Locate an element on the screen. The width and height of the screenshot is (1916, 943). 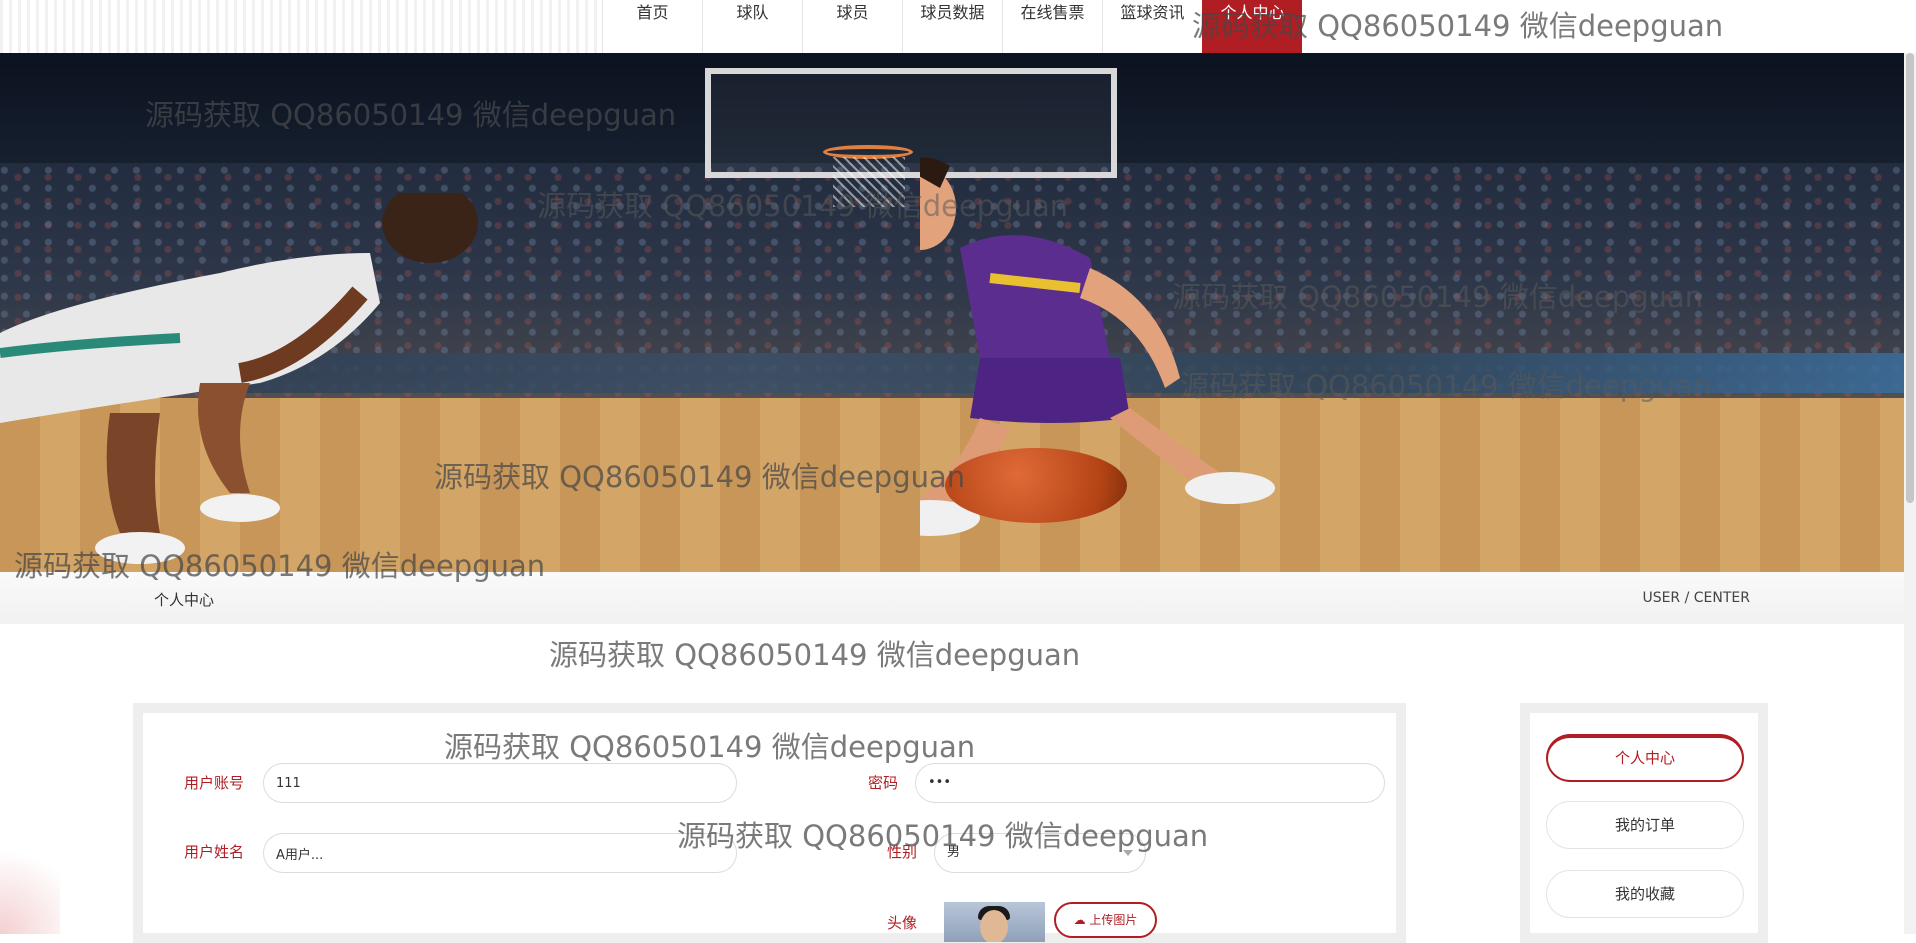
nav-item-home: 首页 is located at coordinates (652, 26).